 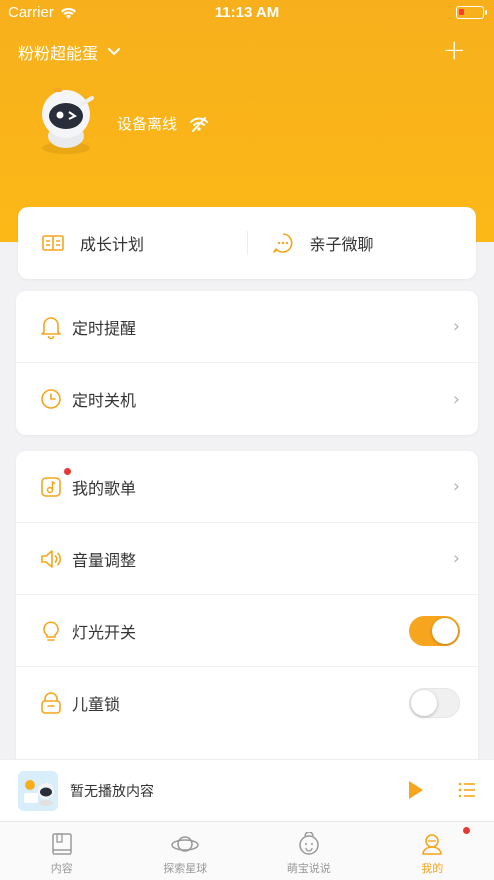 What do you see at coordinates (247, 559) in the screenshot?
I see `volume-row: 音量调整 ›` at bounding box center [247, 559].